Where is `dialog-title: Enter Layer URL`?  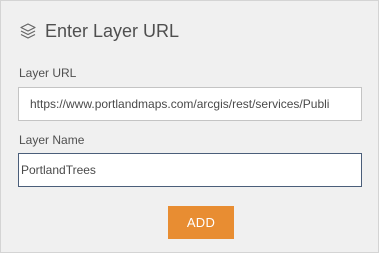
dialog-title: Enter Layer URL is located at coordinates (112, 31).